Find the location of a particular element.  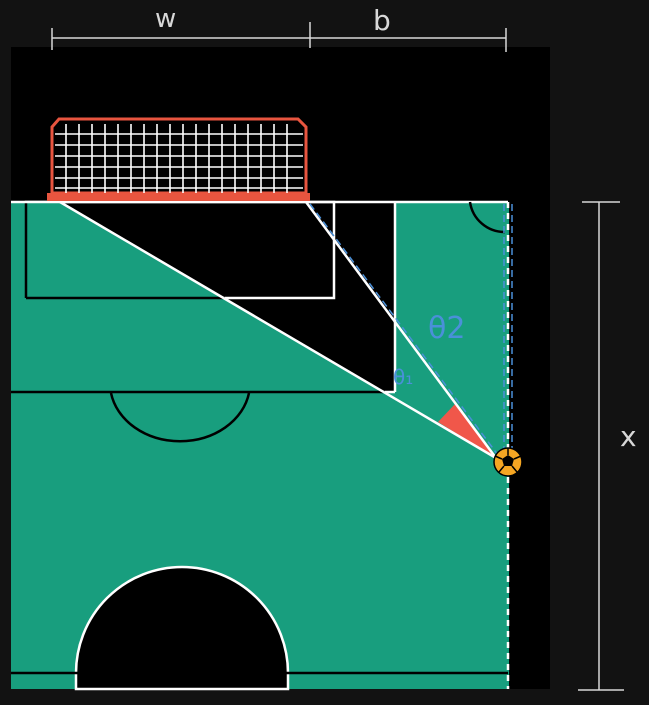

theta2-label: θ2 is located at coordinates (446, 328).